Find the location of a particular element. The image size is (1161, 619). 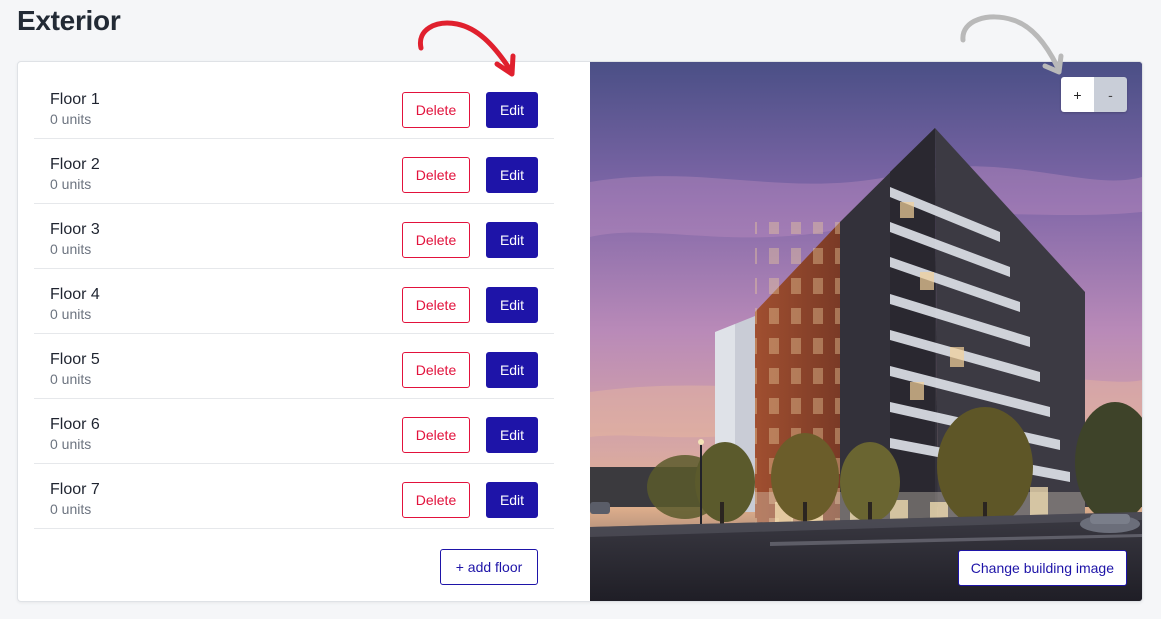

floor-row: Floor 4 0 units Delete Edit is located at coordinates (294, 301).